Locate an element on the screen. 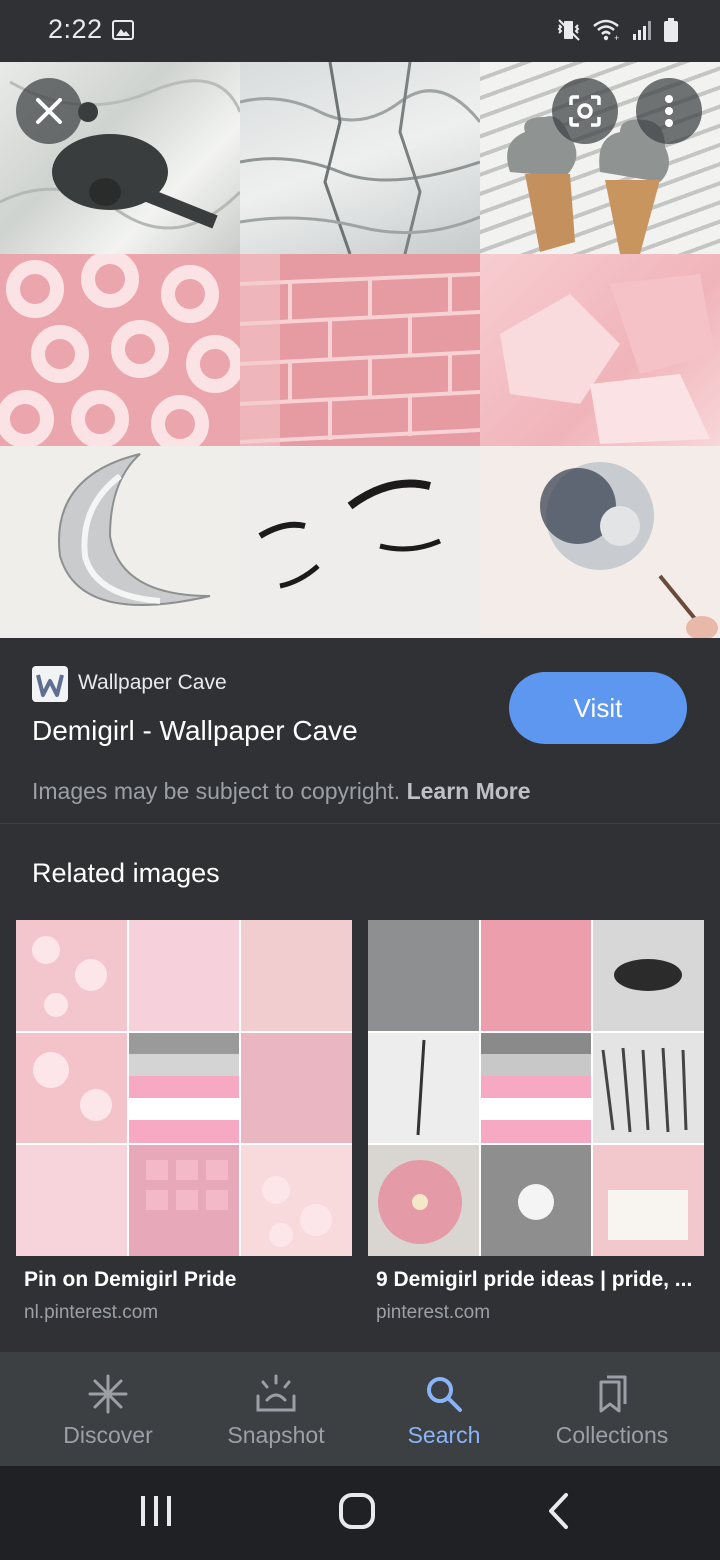 The image size is (720, 1560). bottom-navigation: Discover Snapshot Search Collections is located at coordinates (360, 1409).